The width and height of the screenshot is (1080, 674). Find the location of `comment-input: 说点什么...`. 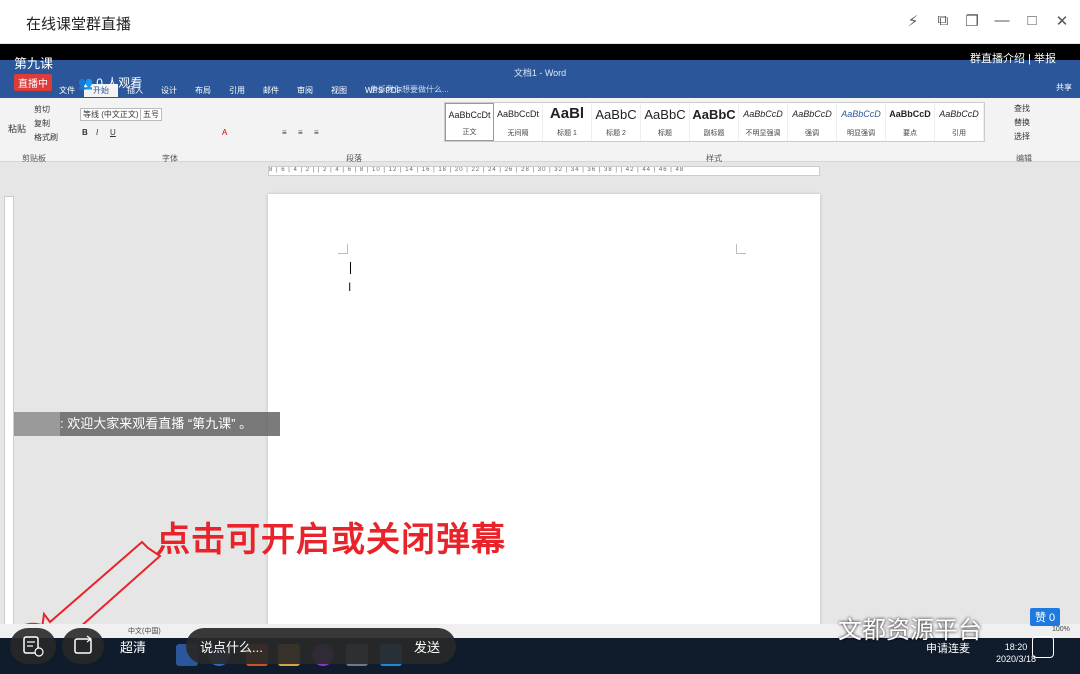

comment-input: 说点什么... is located at coordinates (231, 646).